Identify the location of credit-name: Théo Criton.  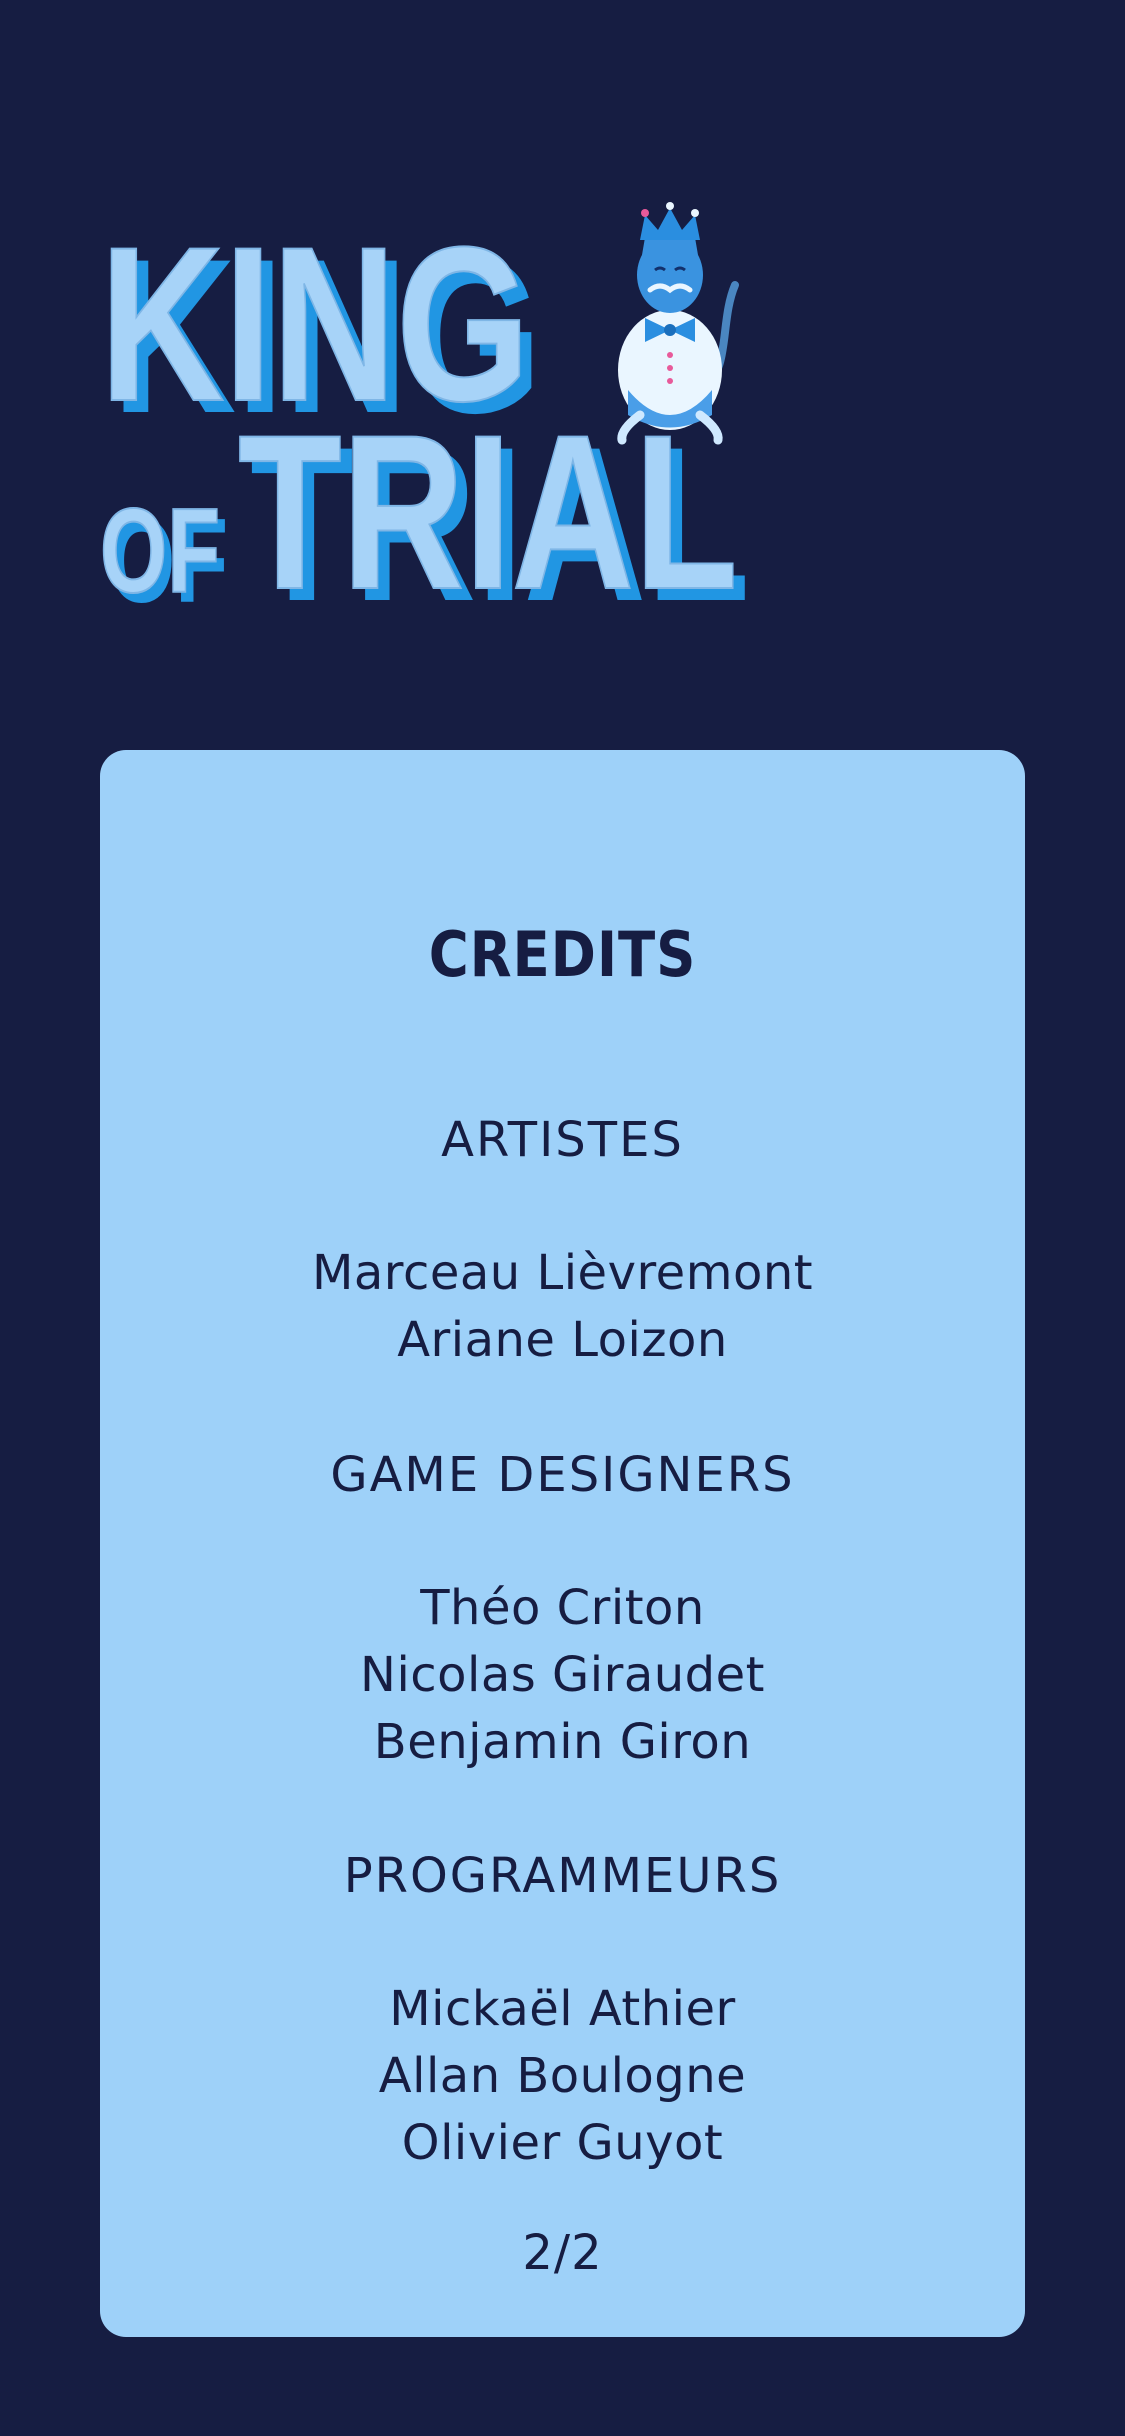
(562, 1608).